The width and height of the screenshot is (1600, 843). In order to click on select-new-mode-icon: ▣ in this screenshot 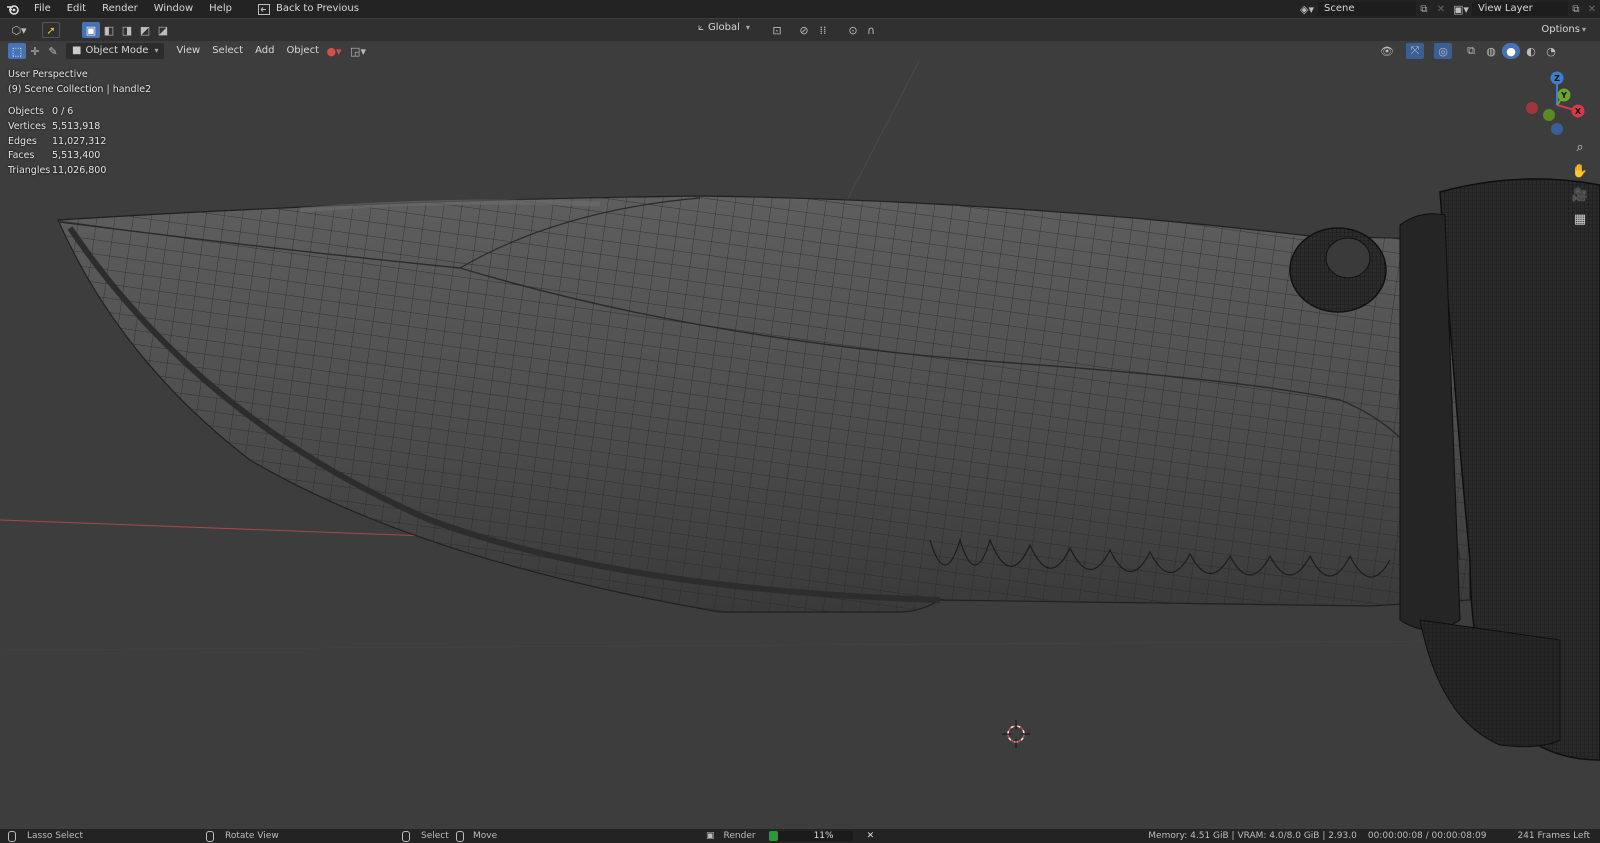, I will do `click(91, 30)`.